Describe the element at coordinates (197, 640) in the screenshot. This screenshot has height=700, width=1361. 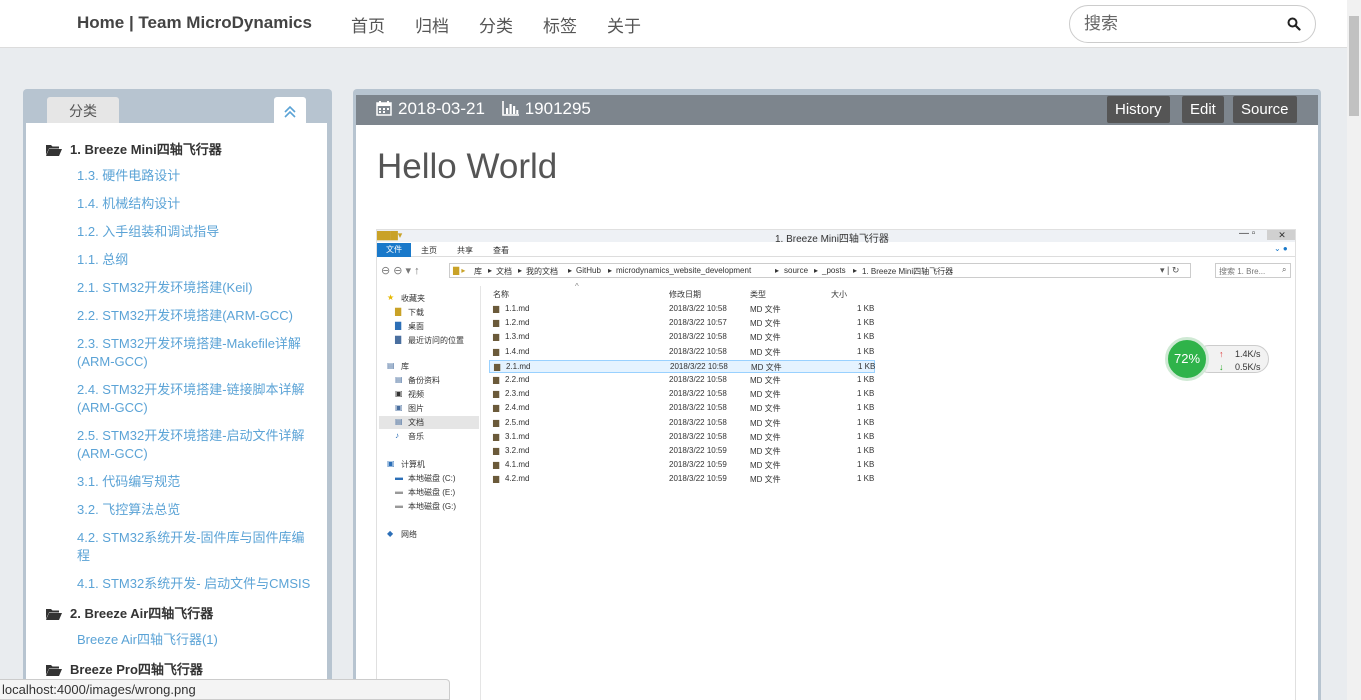
I see `category-post-link: Breeze Air四轴飞行器(1)` at that location.